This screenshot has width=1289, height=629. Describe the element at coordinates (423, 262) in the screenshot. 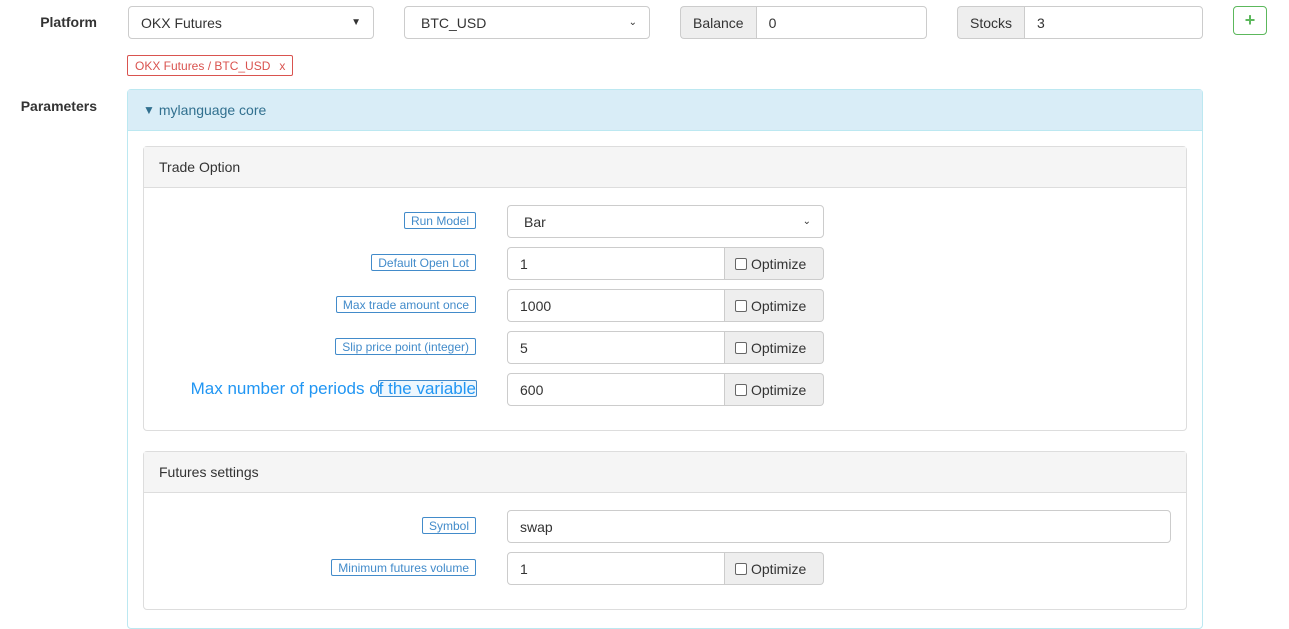

I see `param-label: Default Open Lot` at that location.